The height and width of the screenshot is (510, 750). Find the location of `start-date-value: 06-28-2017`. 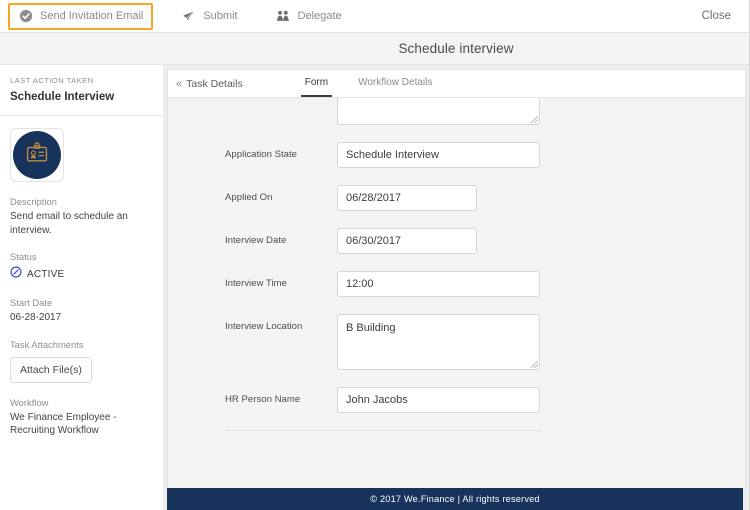

start-date-value: 06-28-2017 is located at coordinates (36, 317).